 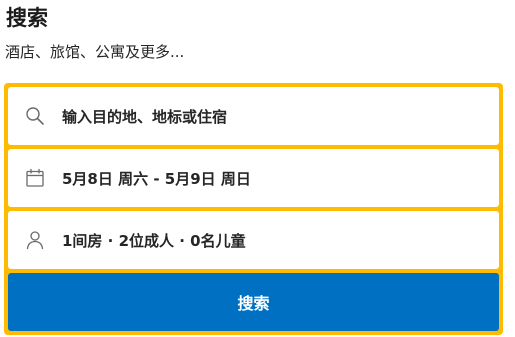 What do you see at coordinates (35, 240) in the screenshot?
I see `person-icon` at bounding box center [35, 240].